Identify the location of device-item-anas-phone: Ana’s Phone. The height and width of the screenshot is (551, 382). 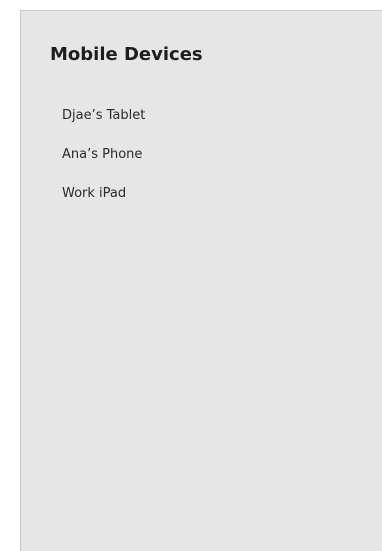
(201, 155).